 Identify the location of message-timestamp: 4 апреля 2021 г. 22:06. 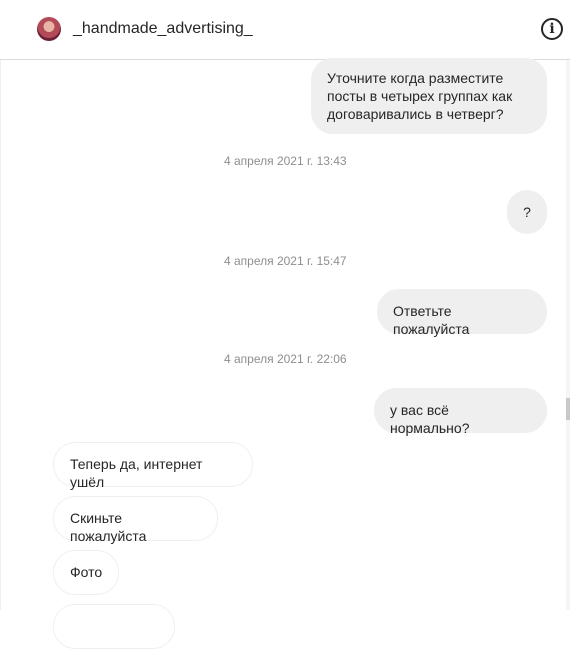
(285, 359).